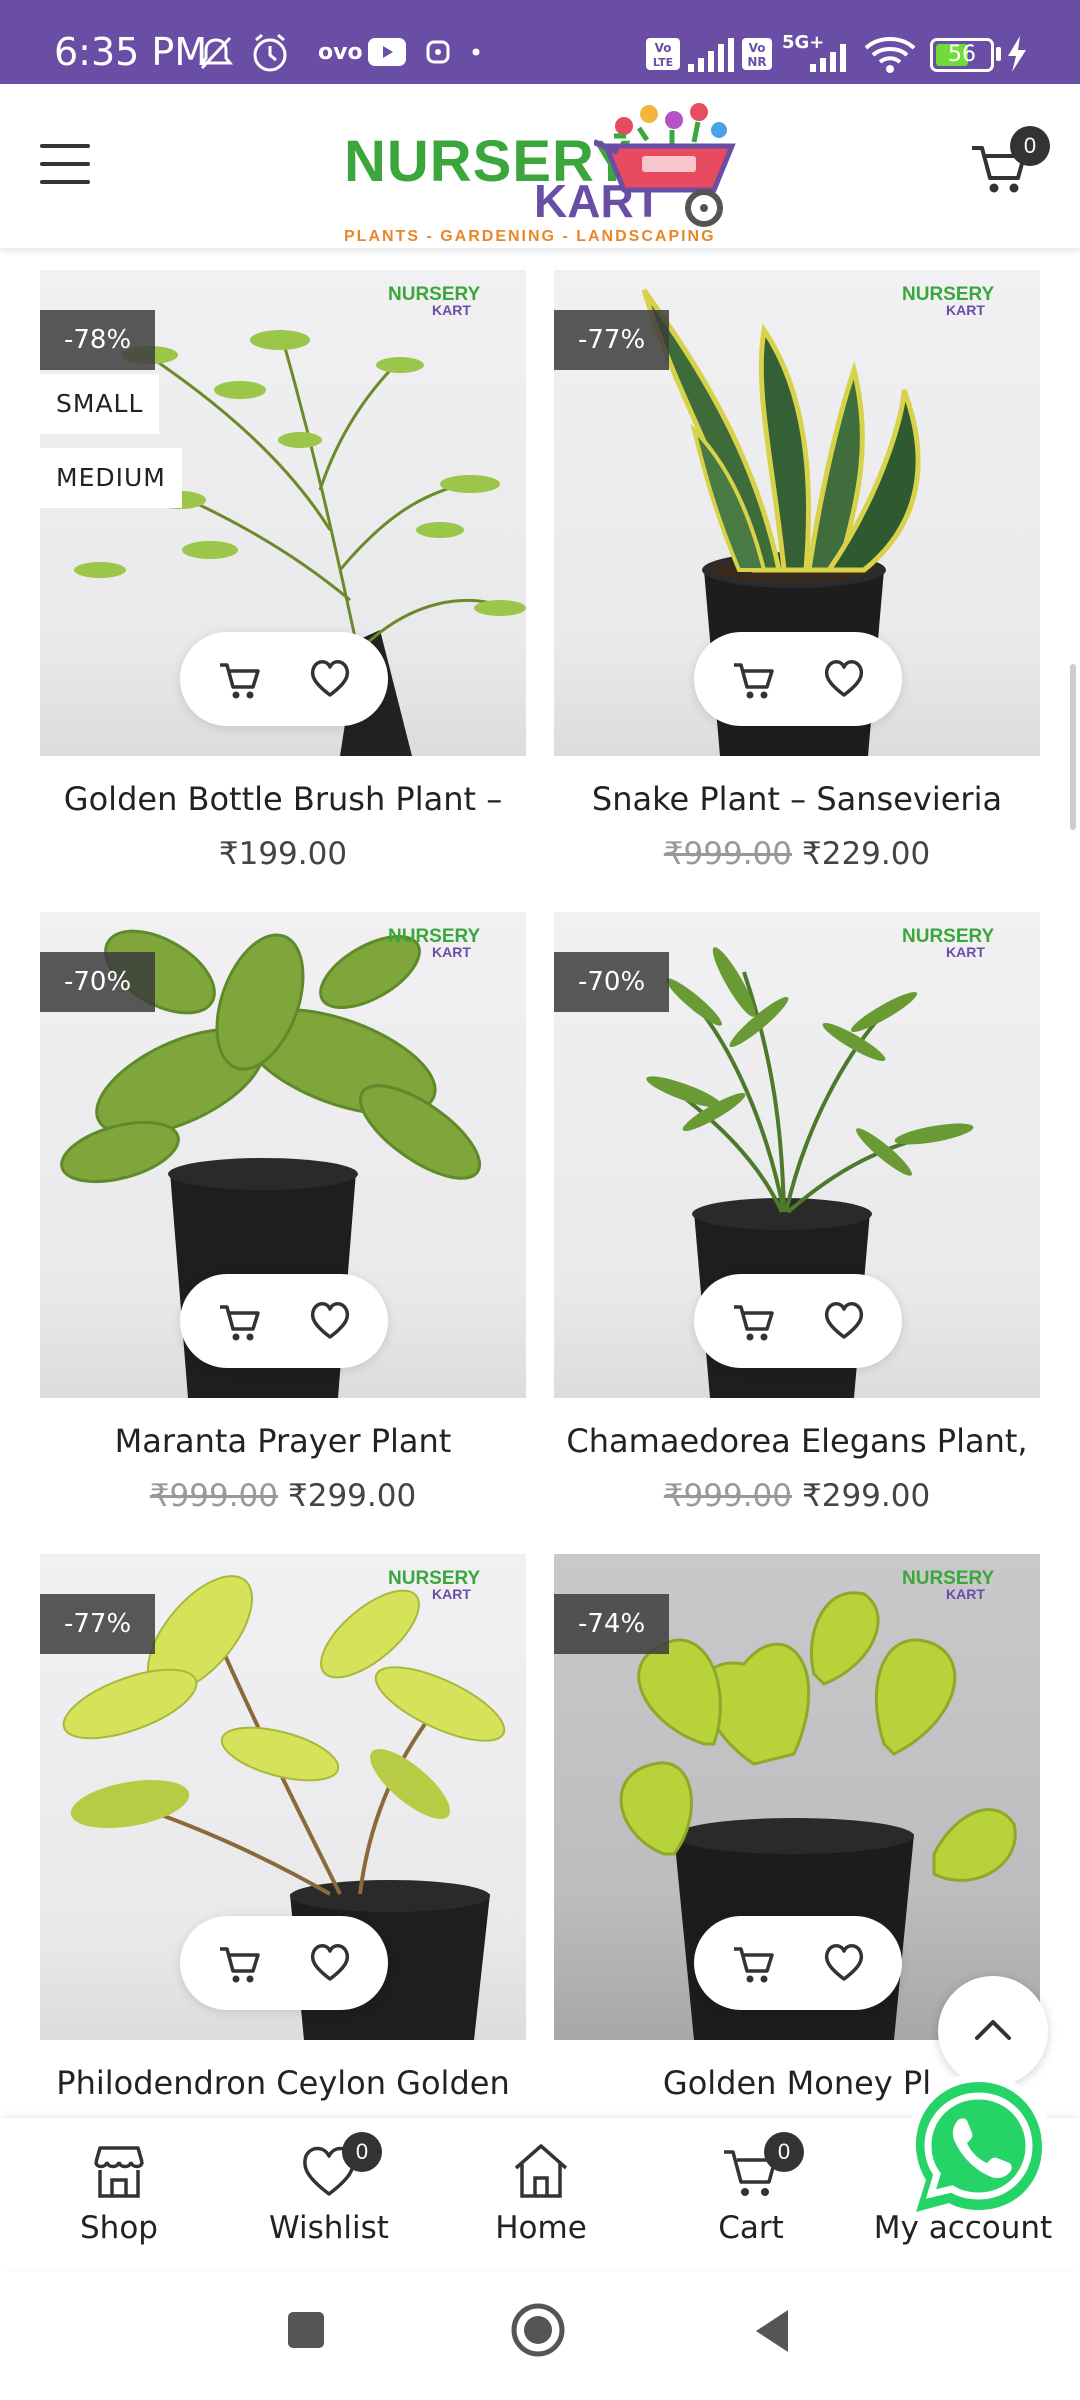 This screenshot has height=2400, width=1080. I want to click on product-title: Golden Bottle Brush Plant –, so click(283, 799).